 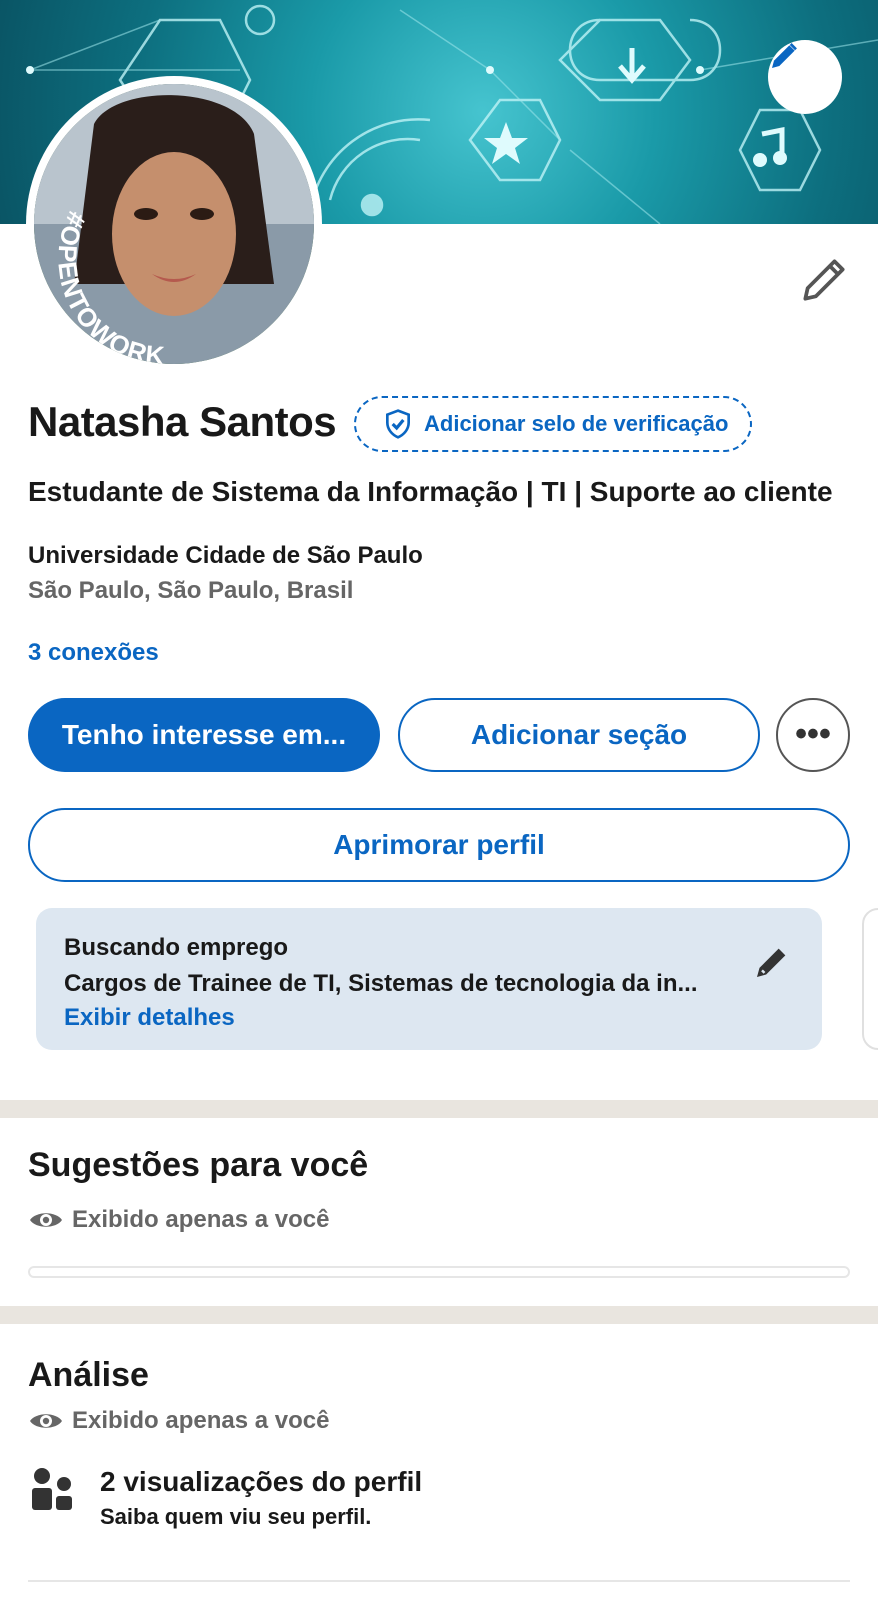 What do you see at coordinates (225, 556) in the screenshot?
I see `profile-education: Universidade Cidade de São Paulo` at bounding box center [225, 556].